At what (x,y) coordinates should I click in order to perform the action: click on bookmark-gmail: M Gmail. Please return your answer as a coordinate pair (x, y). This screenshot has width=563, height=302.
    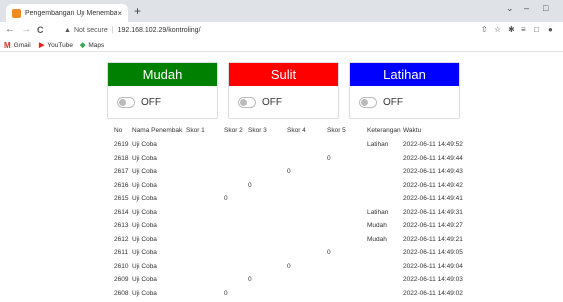
    Looking at the image, I should click on (17, 45).